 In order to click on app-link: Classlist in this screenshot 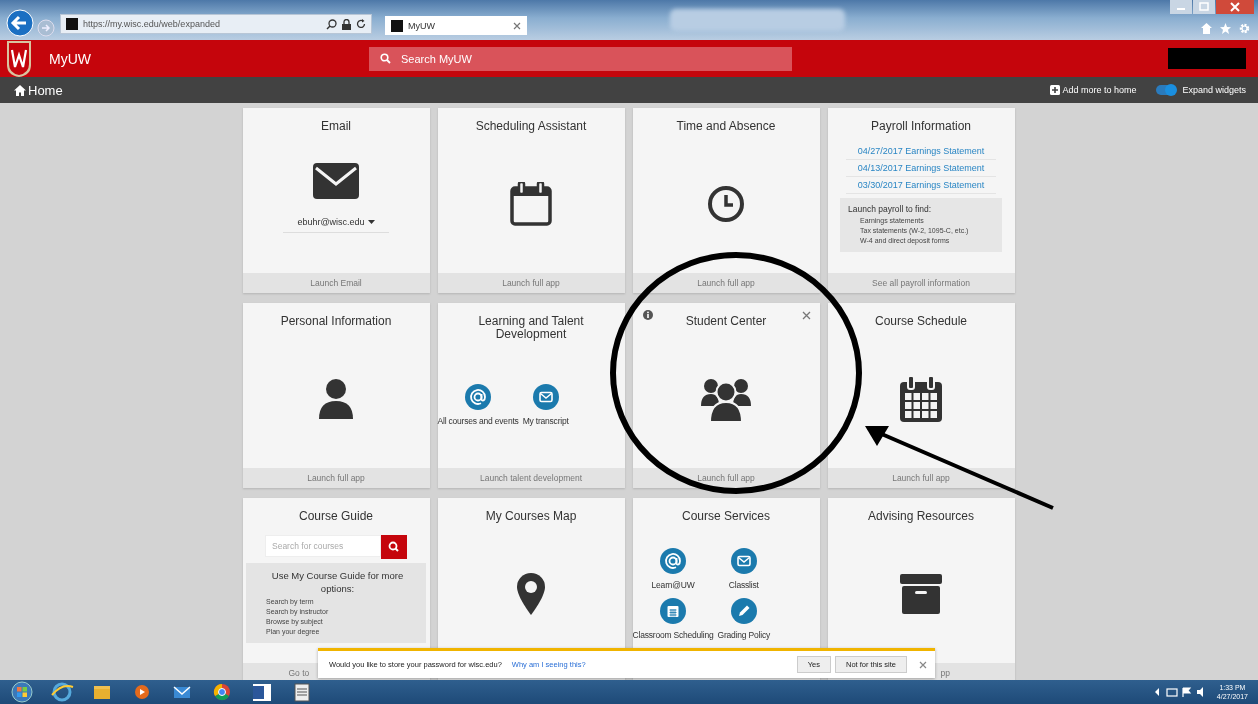, I will do `click(744, 569)`.